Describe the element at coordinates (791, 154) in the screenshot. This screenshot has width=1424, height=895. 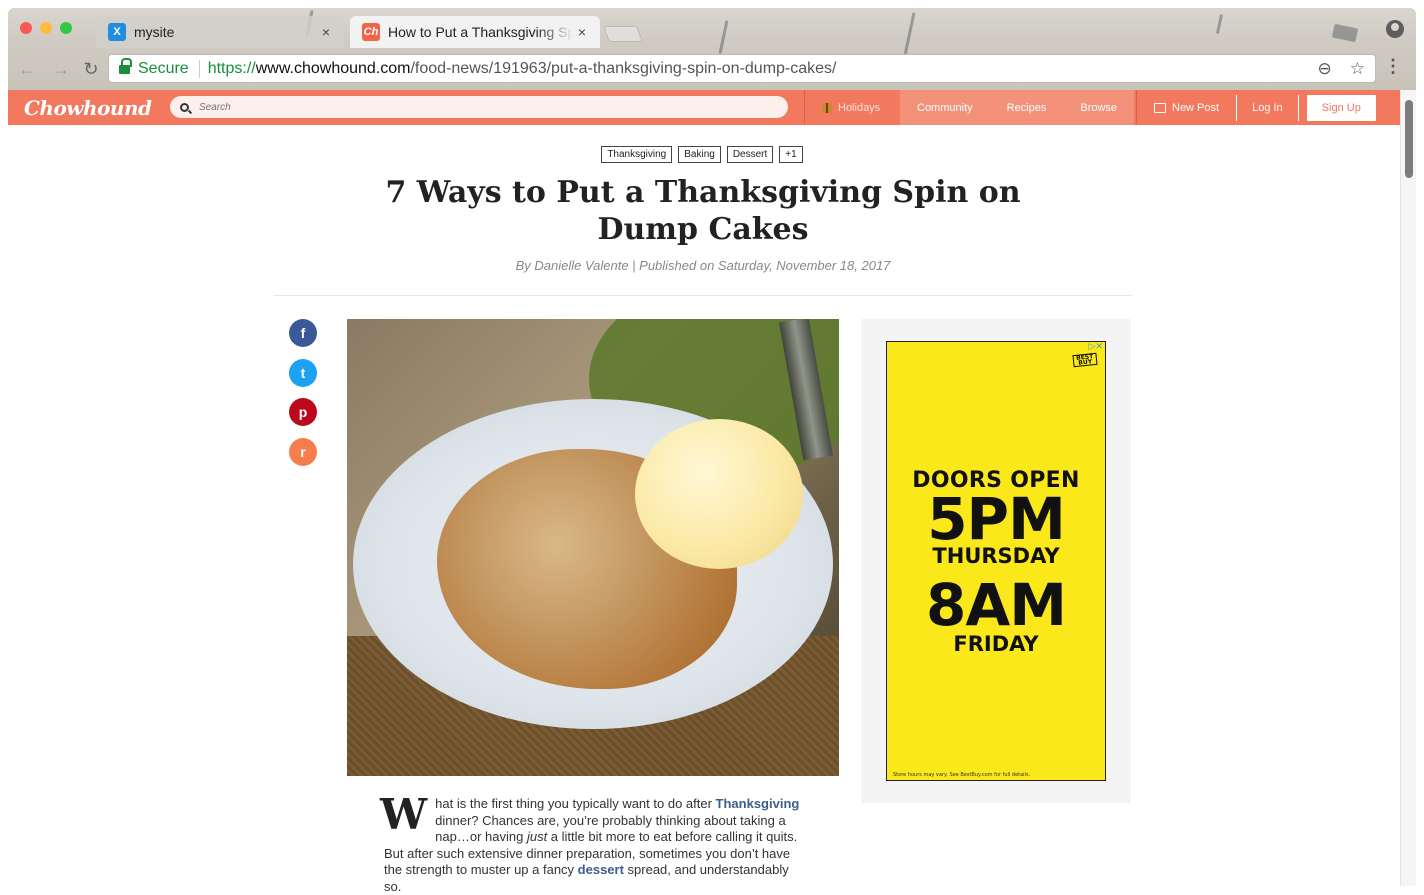
I see `tag-more: +1` at that location.